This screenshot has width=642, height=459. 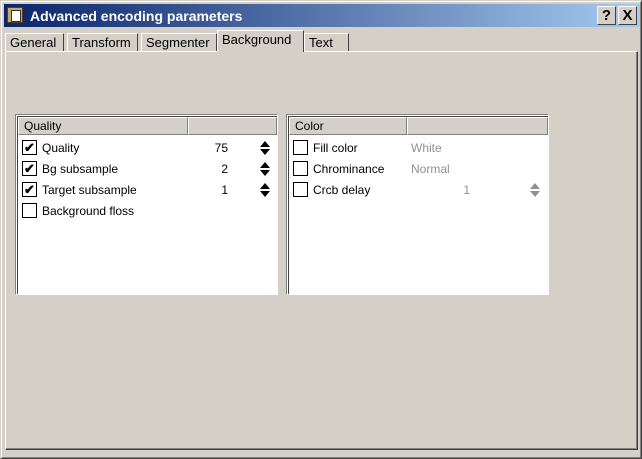 I want to click on chrominance-value: Normal, so click(x=430, y=169).